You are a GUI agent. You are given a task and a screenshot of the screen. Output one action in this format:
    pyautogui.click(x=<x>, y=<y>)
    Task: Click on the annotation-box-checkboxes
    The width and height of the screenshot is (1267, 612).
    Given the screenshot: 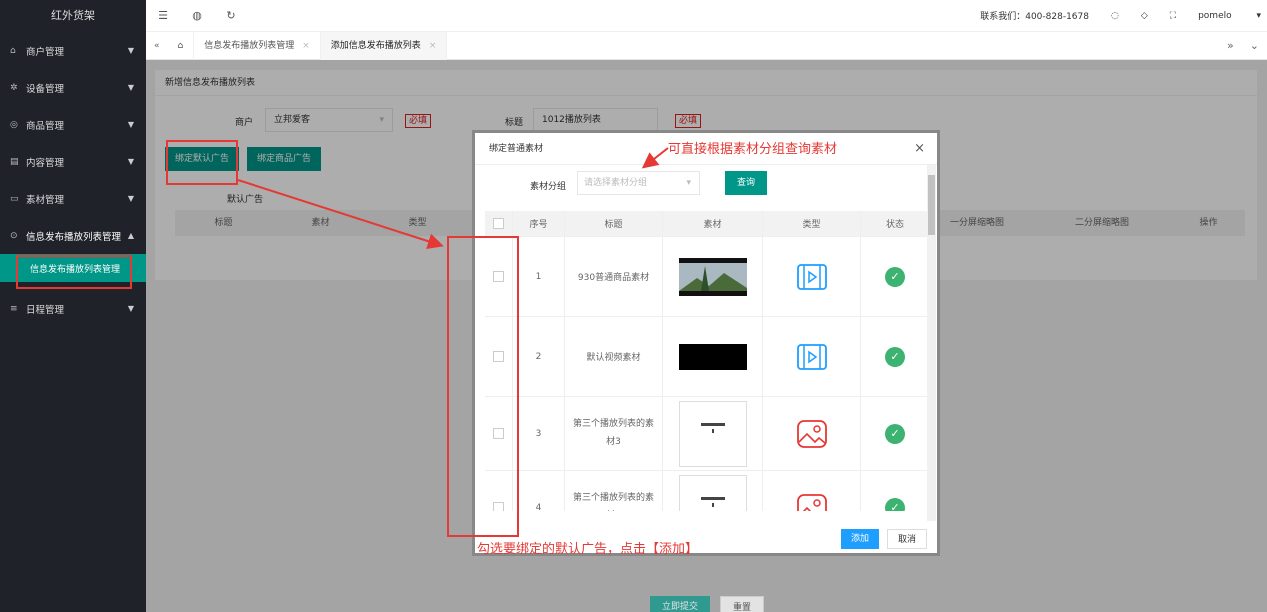 What is the action you would take?
    pyautogui.click(x=483, y=386)
    